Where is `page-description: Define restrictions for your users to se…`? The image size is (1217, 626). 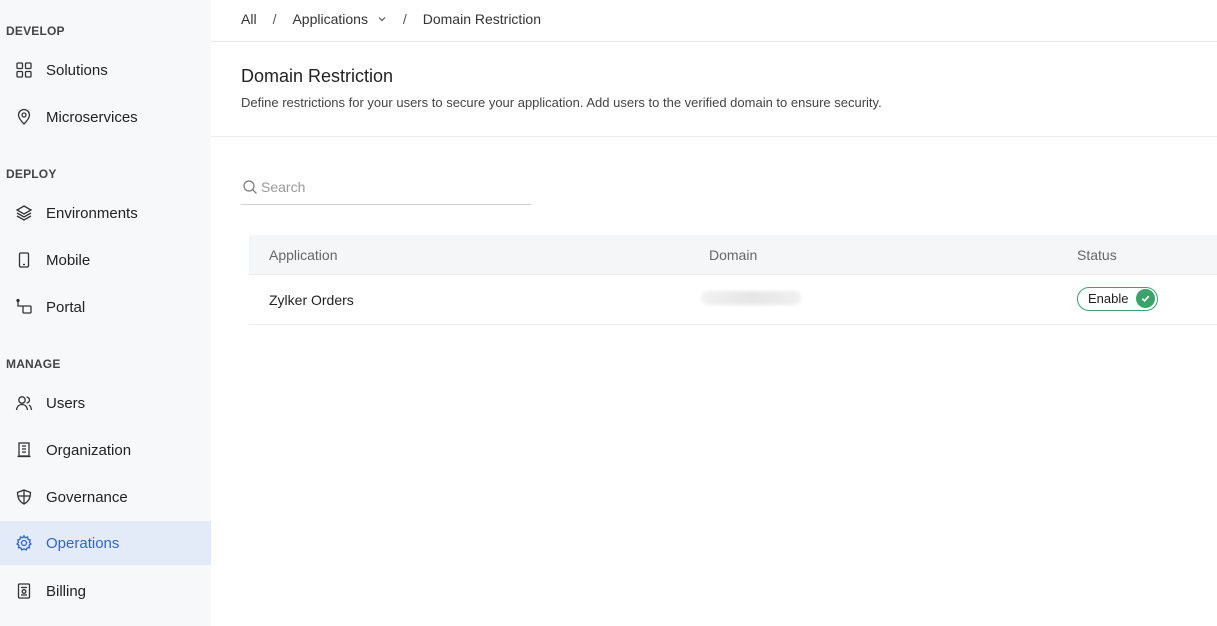 page-description: Define restrictions for your users to se… is located at coordinates (561, 102).